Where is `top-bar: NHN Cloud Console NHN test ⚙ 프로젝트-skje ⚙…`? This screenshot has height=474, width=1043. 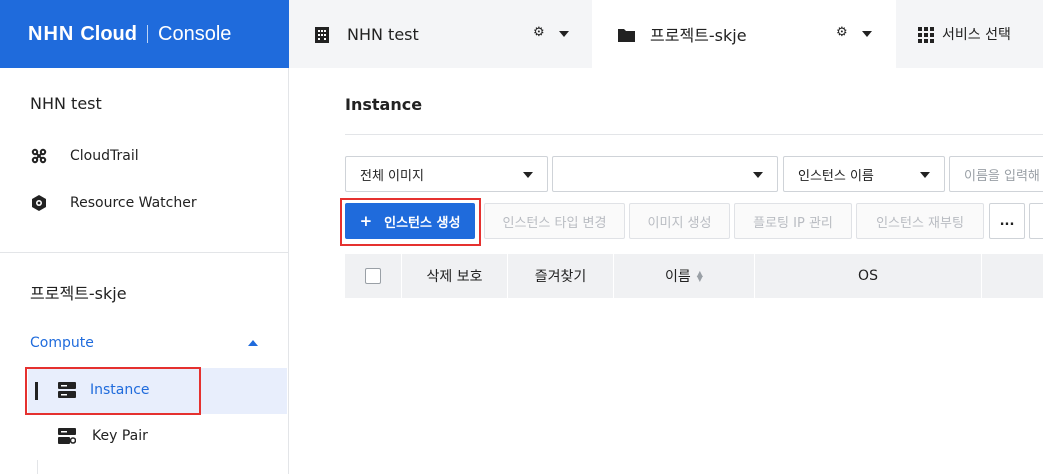 top-bar: NHN Cloud Console NHN test ⚙ 프로젝트-skje ⚙… is located at coordinates (521, 34).